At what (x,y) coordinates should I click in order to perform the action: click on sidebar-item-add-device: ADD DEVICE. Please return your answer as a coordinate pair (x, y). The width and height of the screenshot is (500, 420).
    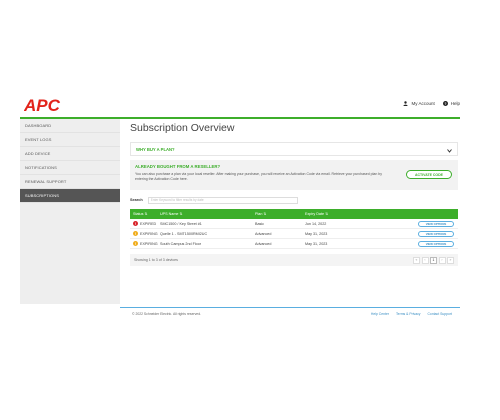
    Looking at the image, I should click on (70, 154).